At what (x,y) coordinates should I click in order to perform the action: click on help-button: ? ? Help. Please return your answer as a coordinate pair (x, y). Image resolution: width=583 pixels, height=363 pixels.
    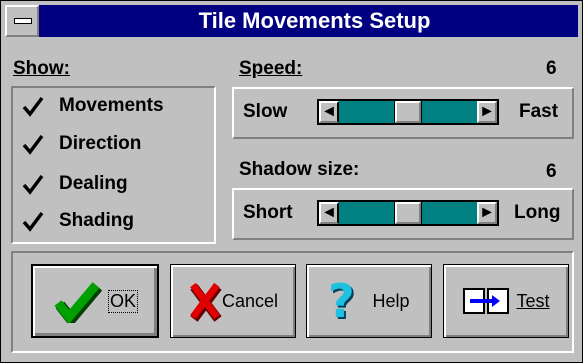
    Looking at the image, I should click on (369, 301).